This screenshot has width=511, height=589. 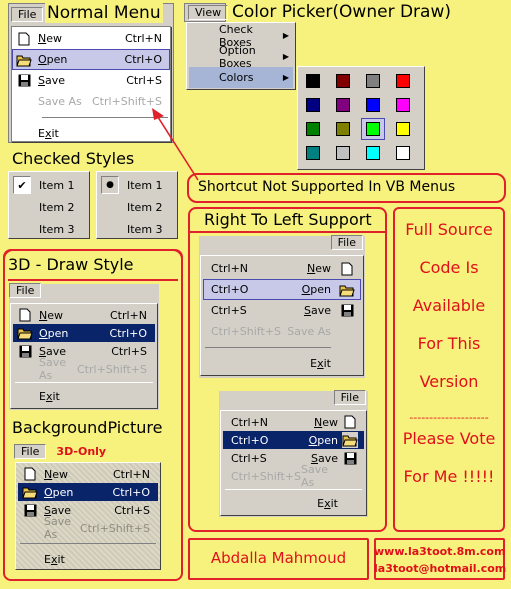 What do you see at coordinates (440, 568) in the screenshot?
I see `contact-email: la3toot@hotmail.com` at bounding box center [440, 568].